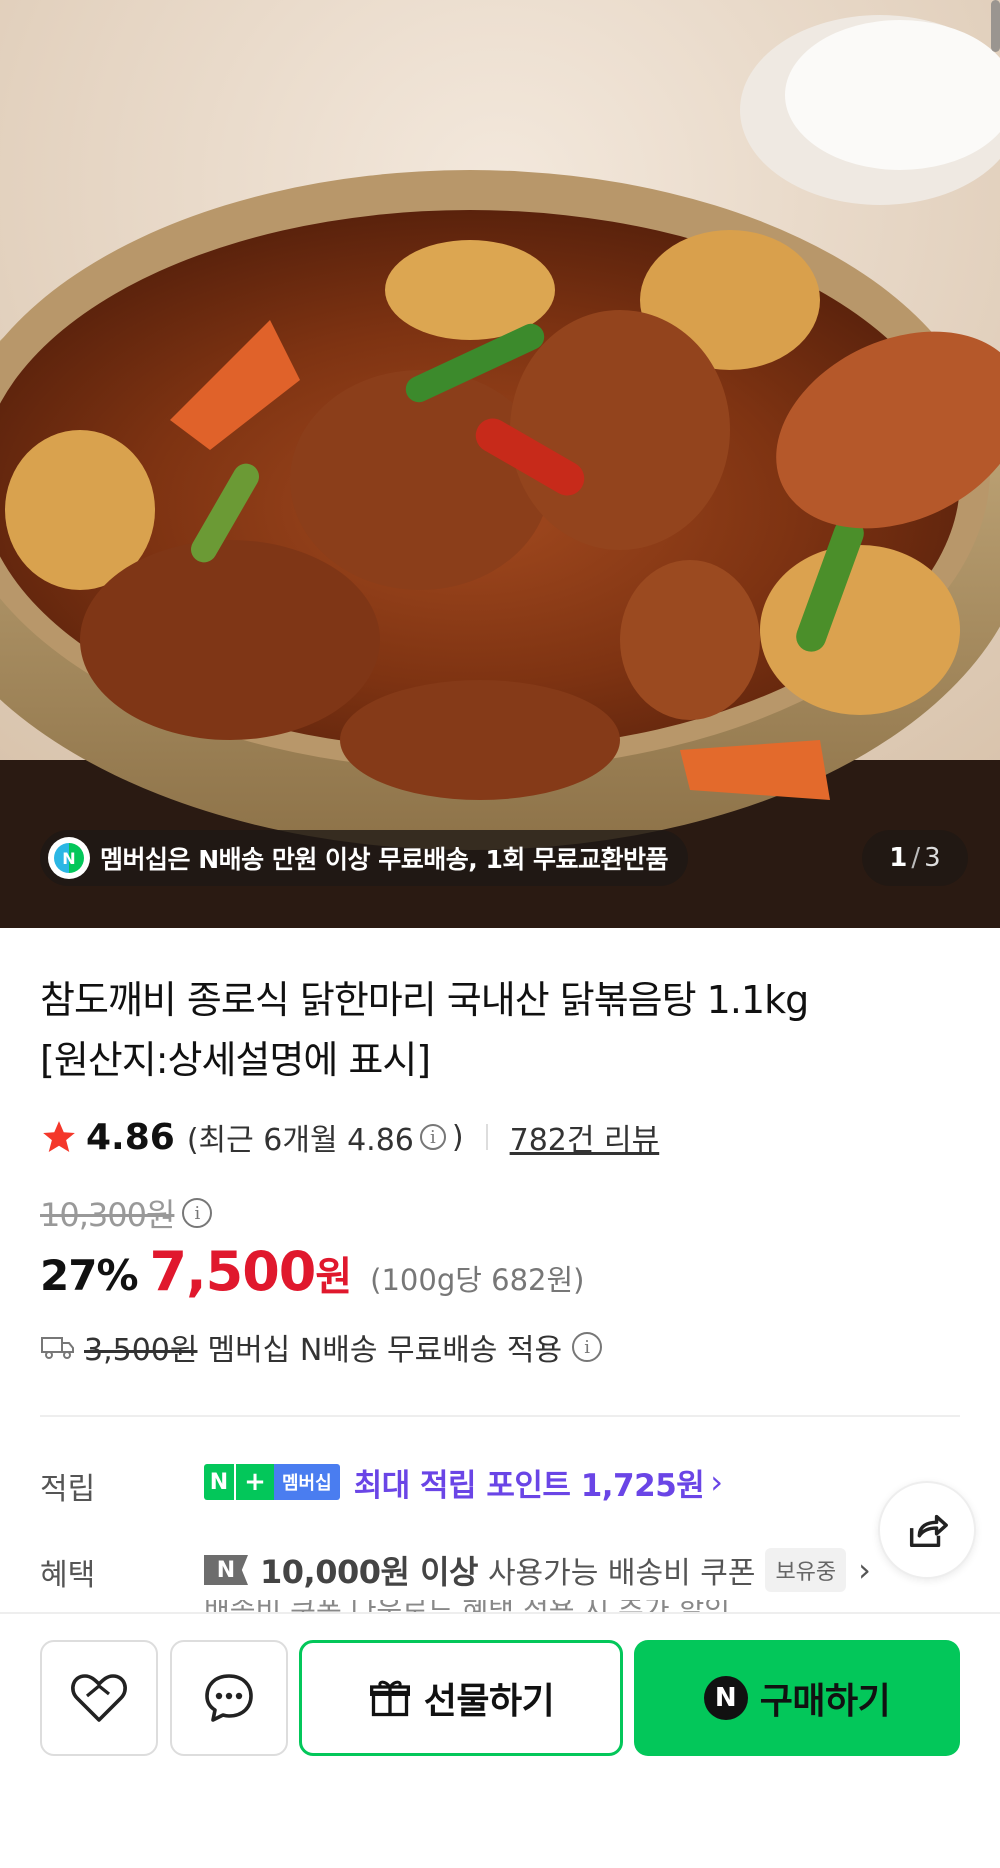 Image resolution: width=1000 pixels, height=1868 pixels. Describe the element at coordinates (806, 1570) in the screenshot. I see `coupon-held-badge: 보유중` at that location.